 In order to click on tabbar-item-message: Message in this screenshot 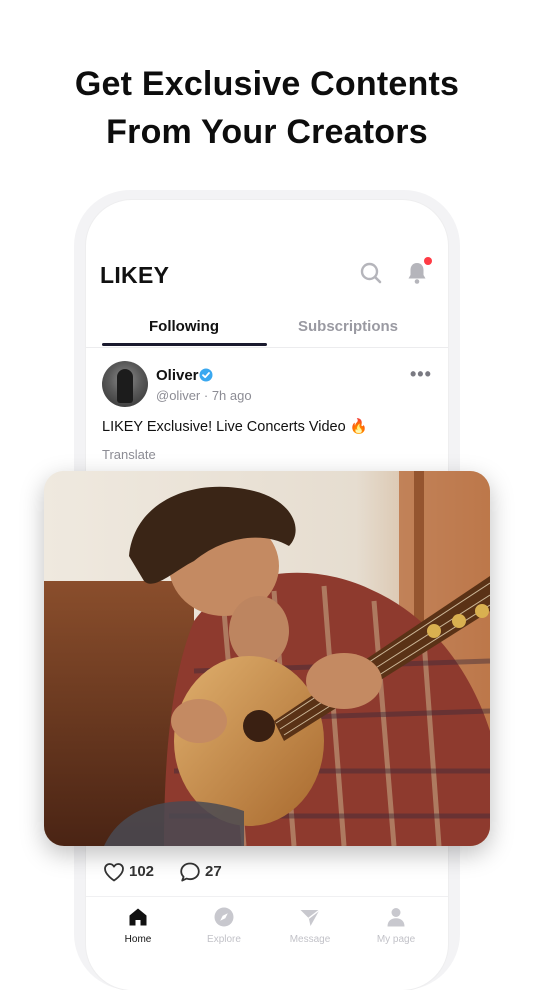, I will do `click(310, 925)`.